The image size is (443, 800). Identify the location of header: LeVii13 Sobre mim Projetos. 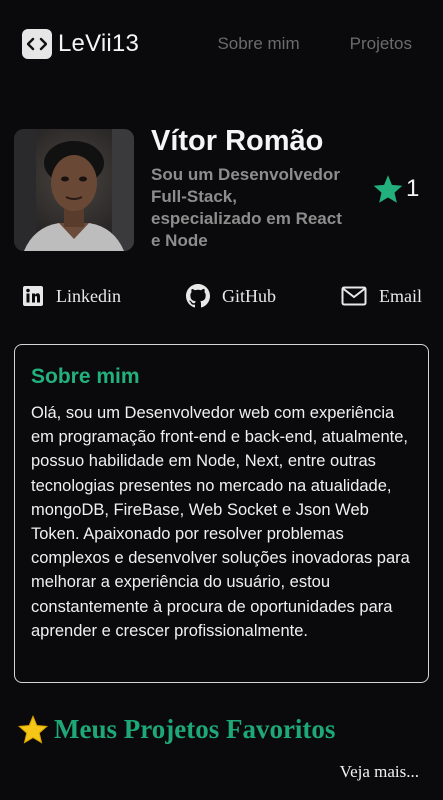
(221, 44).